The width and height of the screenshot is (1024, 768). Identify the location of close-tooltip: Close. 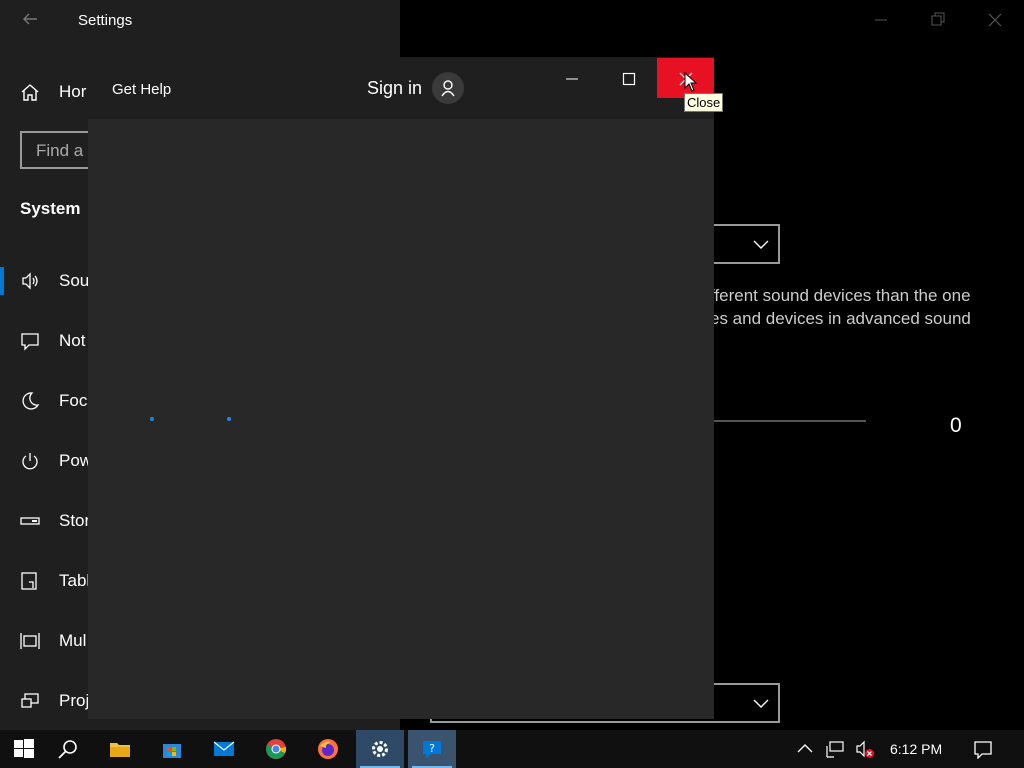
(704, 102).